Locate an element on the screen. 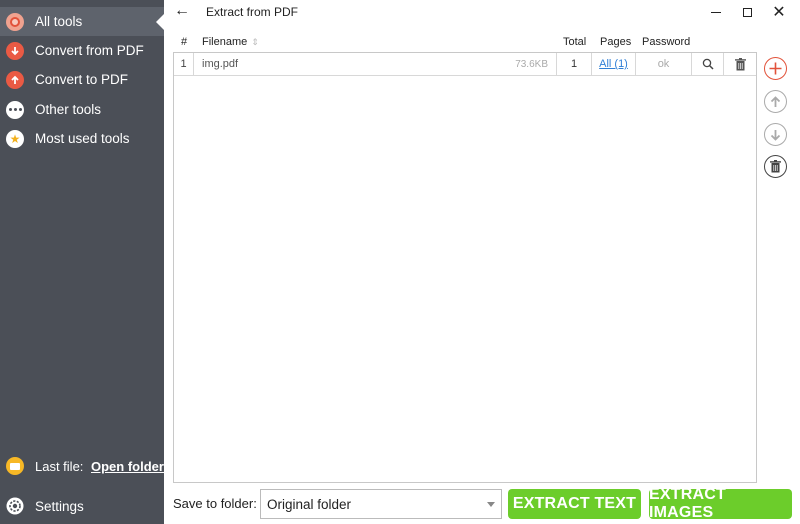  column-header-pages: Pages is located at coordinates (616, 42).